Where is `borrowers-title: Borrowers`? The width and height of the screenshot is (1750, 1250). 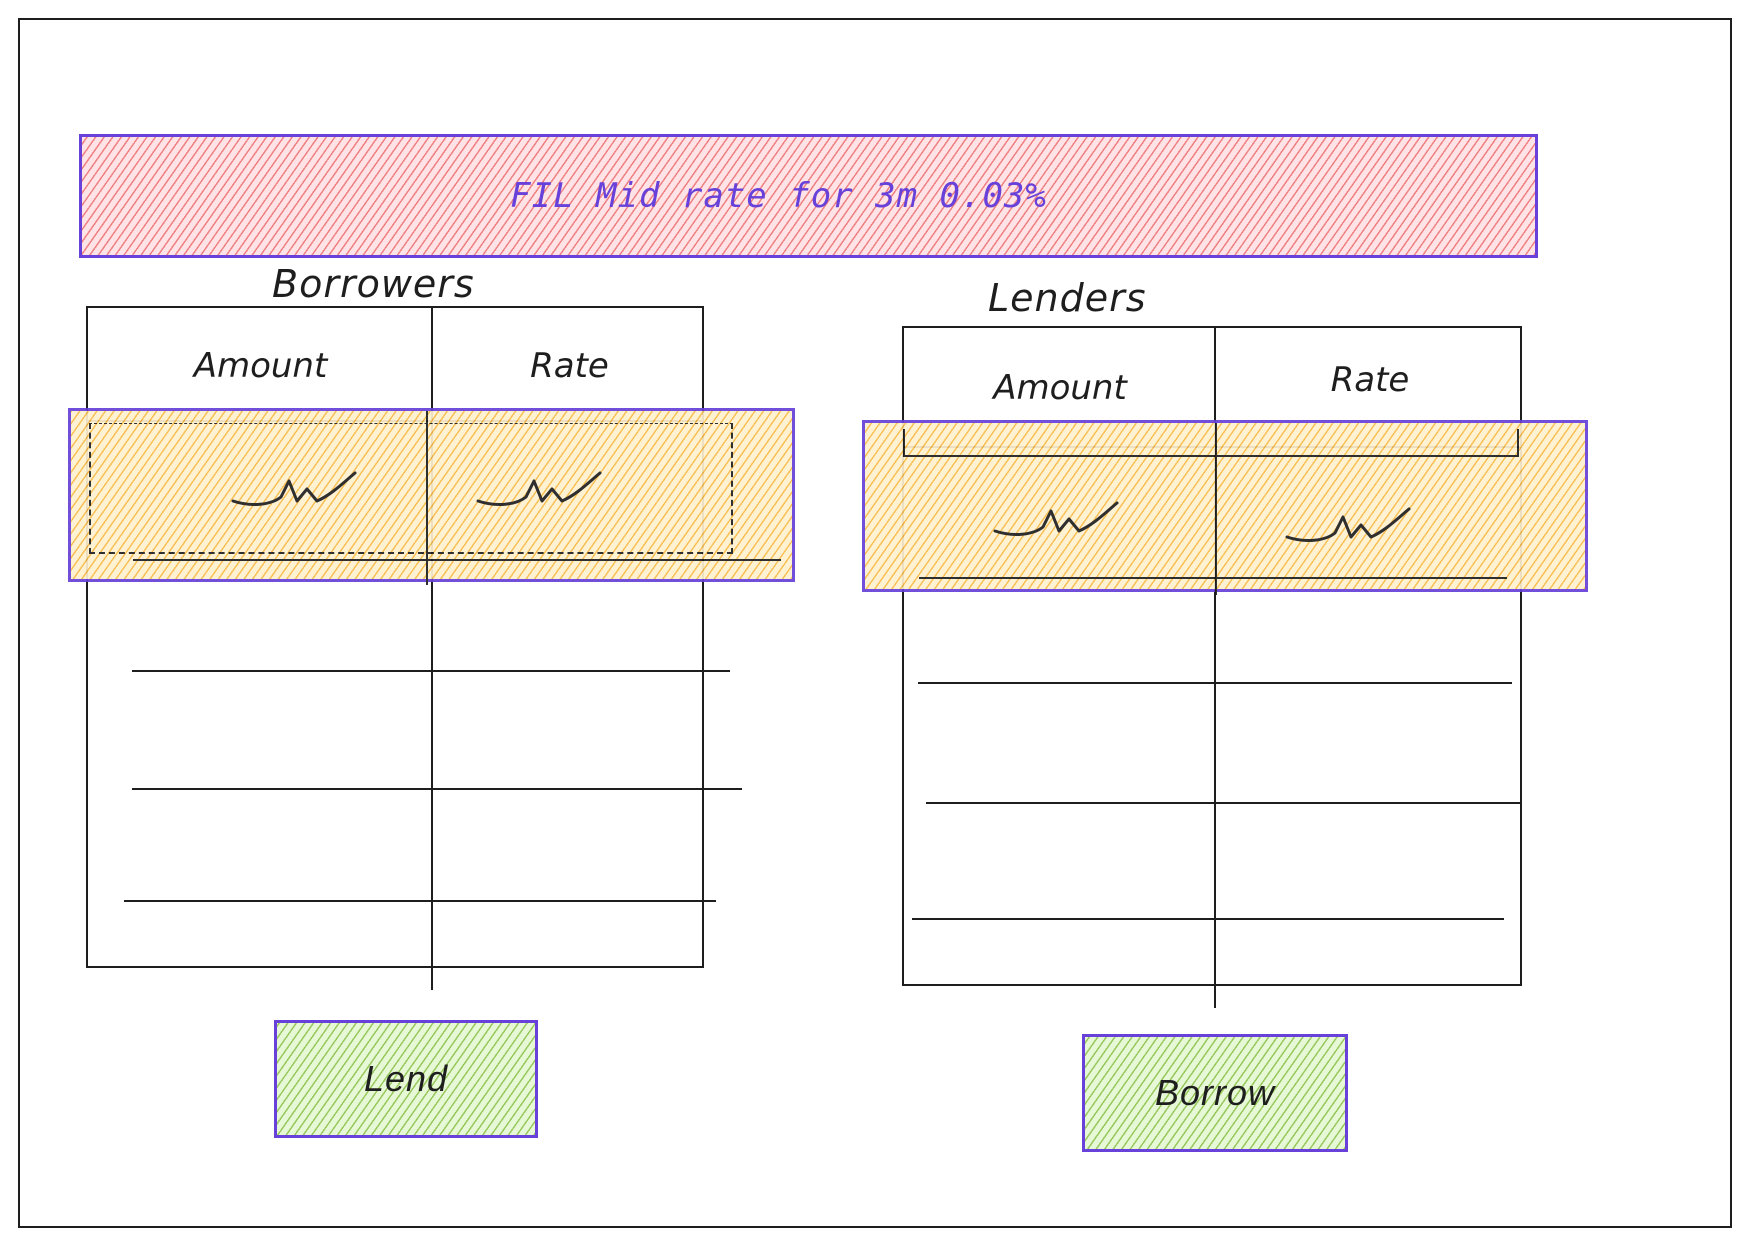
borrowers-title: Borrowers is located at coordinates (373, 284).